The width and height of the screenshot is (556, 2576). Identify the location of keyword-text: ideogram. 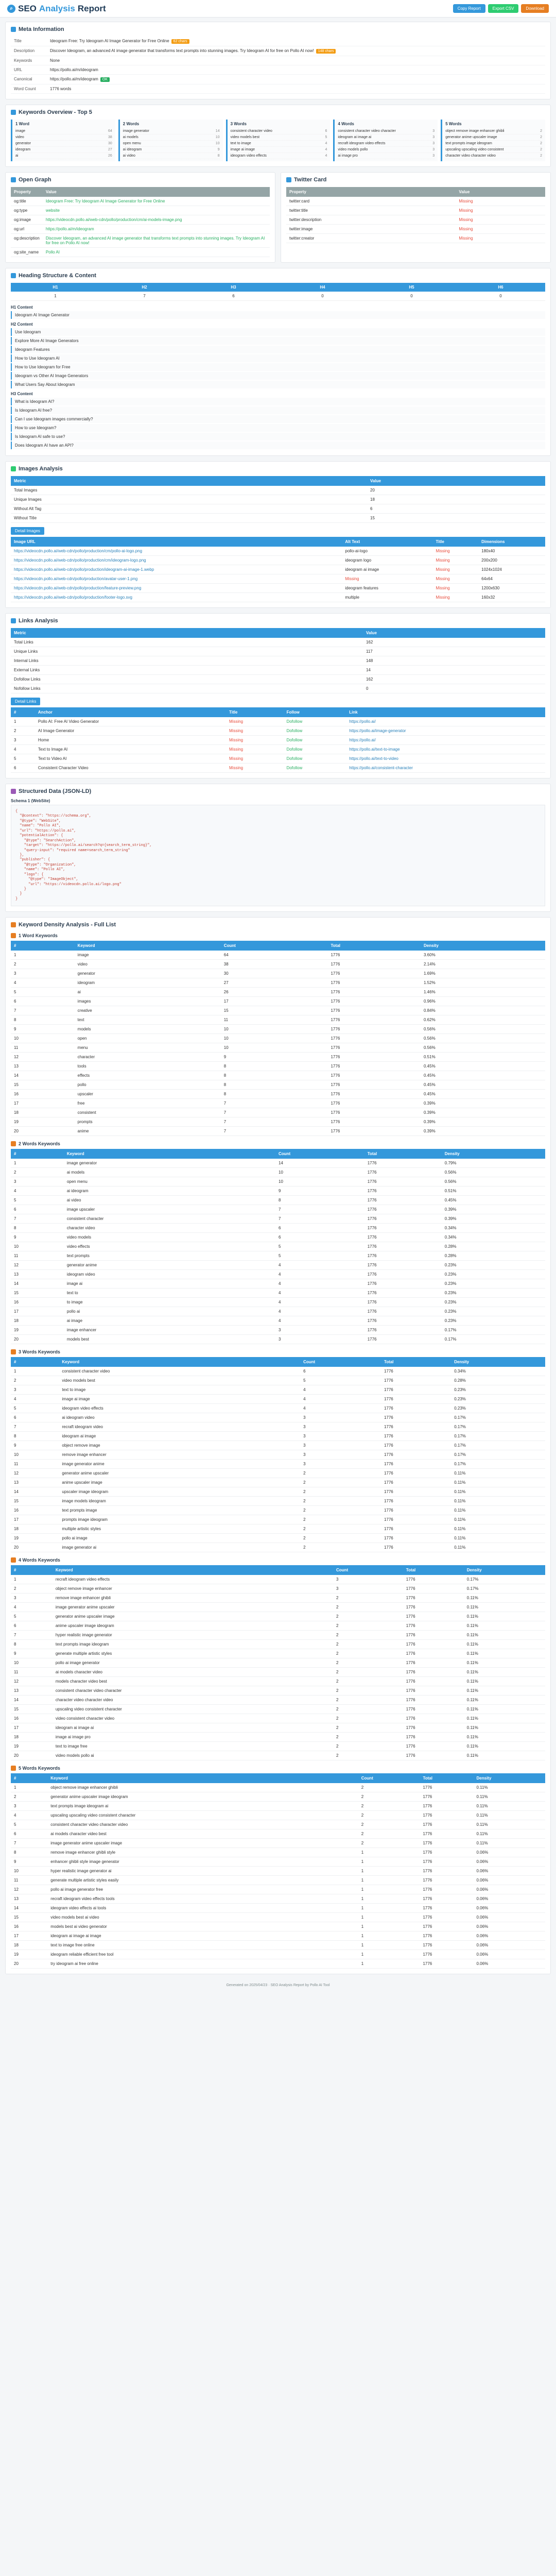
(23, 149).